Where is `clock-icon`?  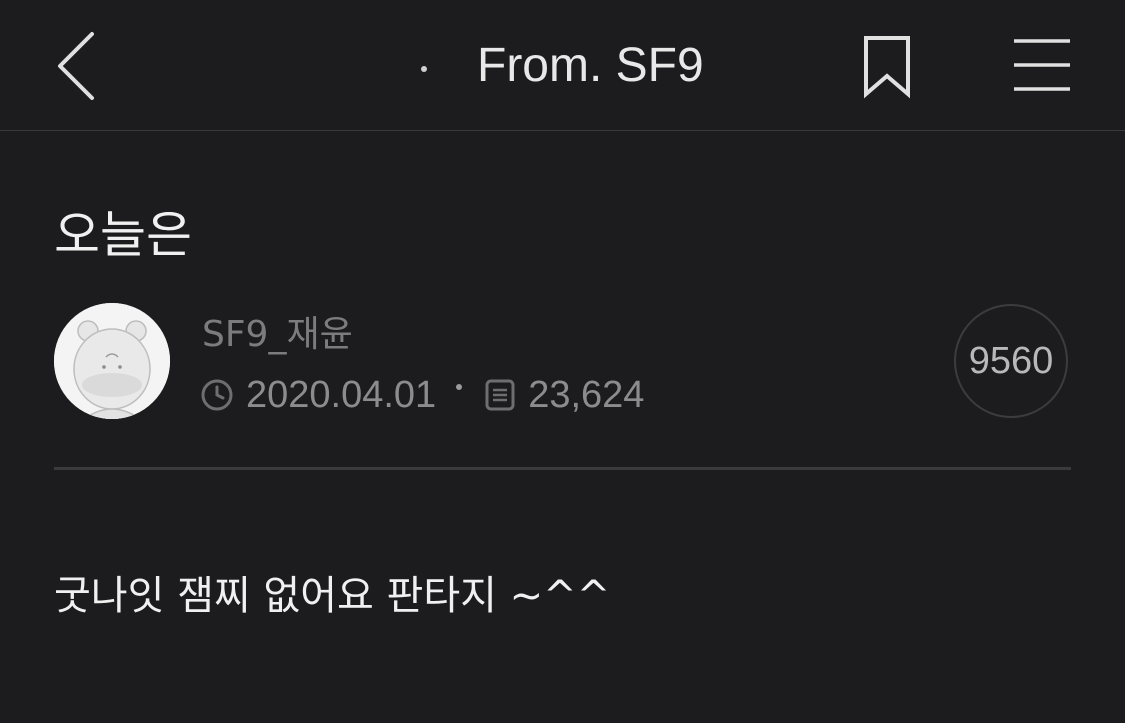
clock-icon is located at coordinates (217, 395).